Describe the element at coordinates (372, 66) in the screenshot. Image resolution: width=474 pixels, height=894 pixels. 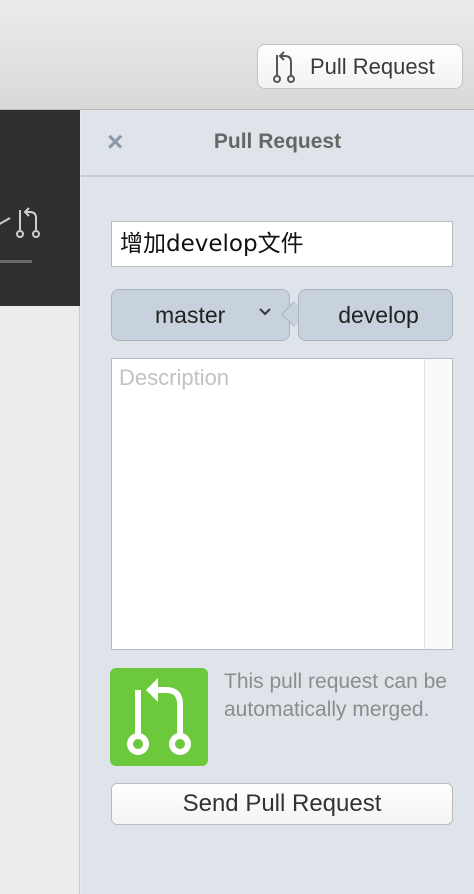
I see `pull-request-toolbar-label: Pull Request` at that location.